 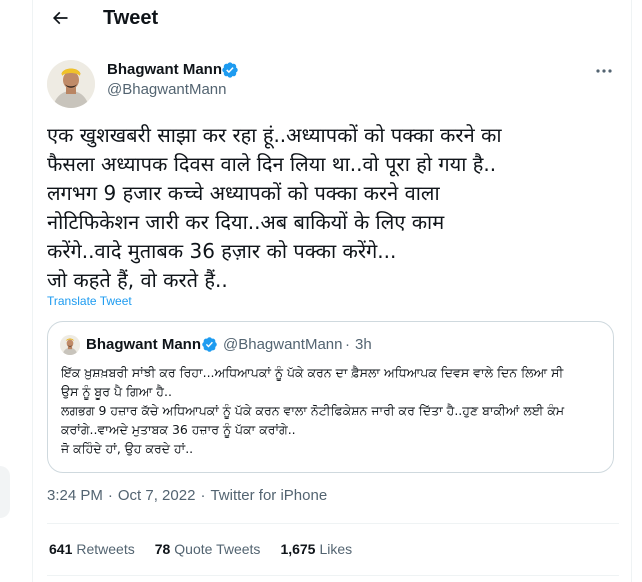 I want to click on page-title: Tweet, so click(x=131, y=18).